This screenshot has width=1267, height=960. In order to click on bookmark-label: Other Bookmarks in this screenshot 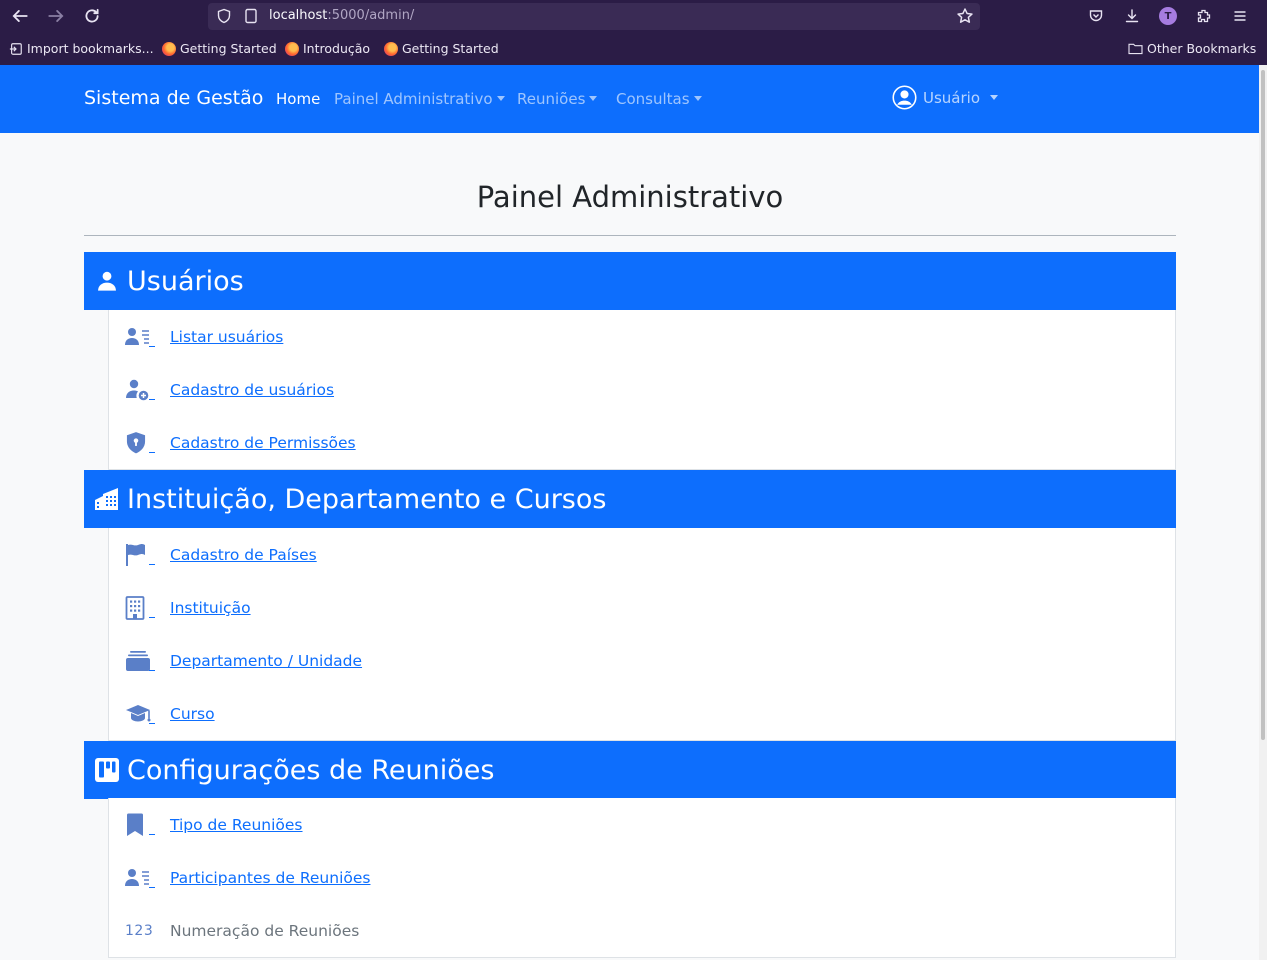, I will do `click(1202, 48)`.